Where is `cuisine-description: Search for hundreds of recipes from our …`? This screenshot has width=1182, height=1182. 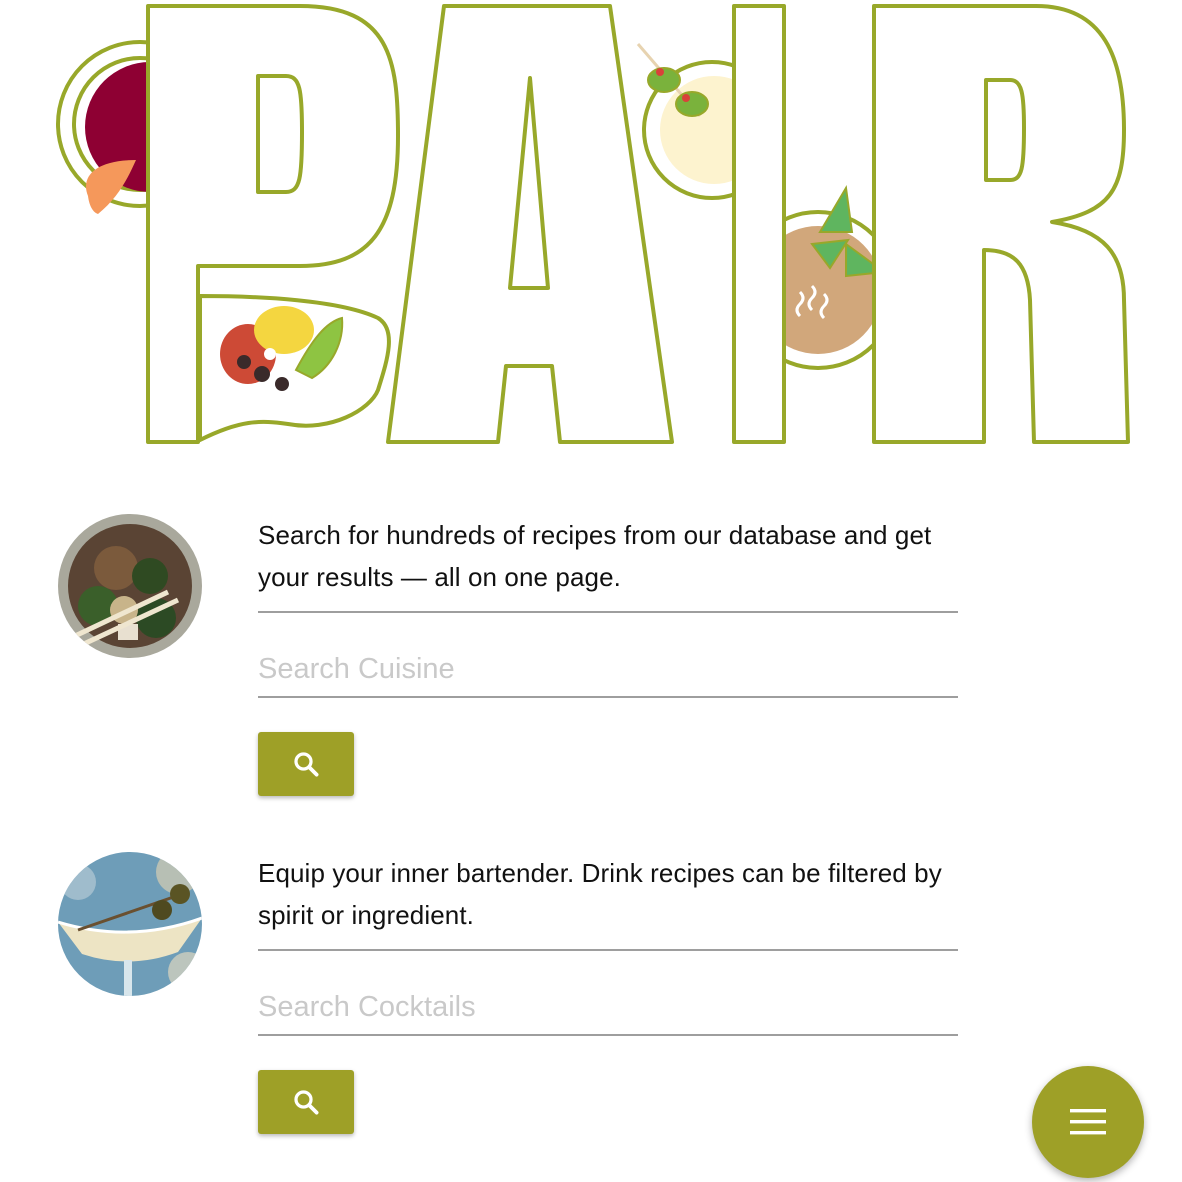 cuisine-description: Search for hundreds of recipes from our … is located at coordinates (595, 556).